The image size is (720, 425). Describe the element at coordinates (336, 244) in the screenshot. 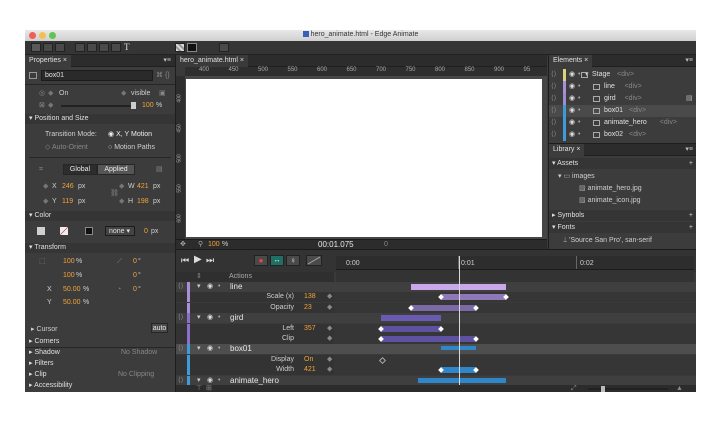

I see `current-time-display: 00:01.075` at that location.